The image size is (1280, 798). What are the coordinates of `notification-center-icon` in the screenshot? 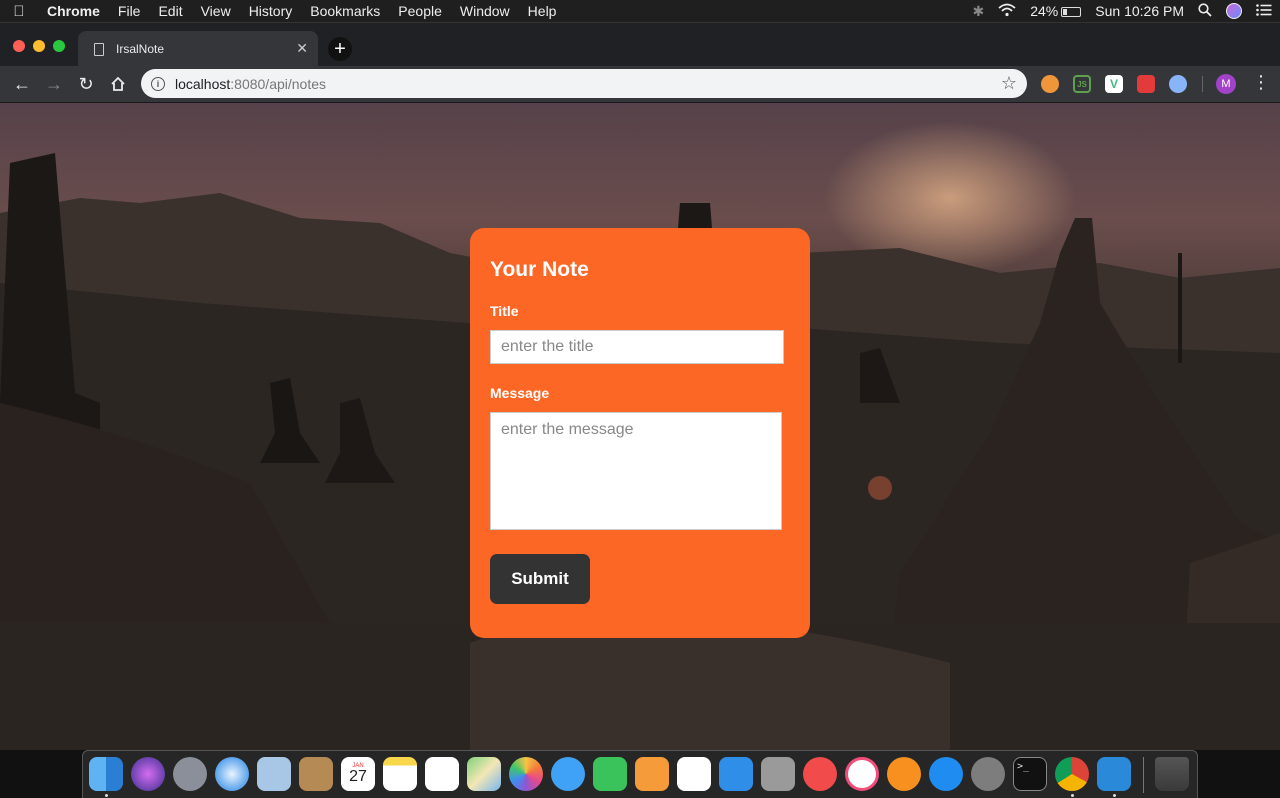 It's located at (1264, 11).